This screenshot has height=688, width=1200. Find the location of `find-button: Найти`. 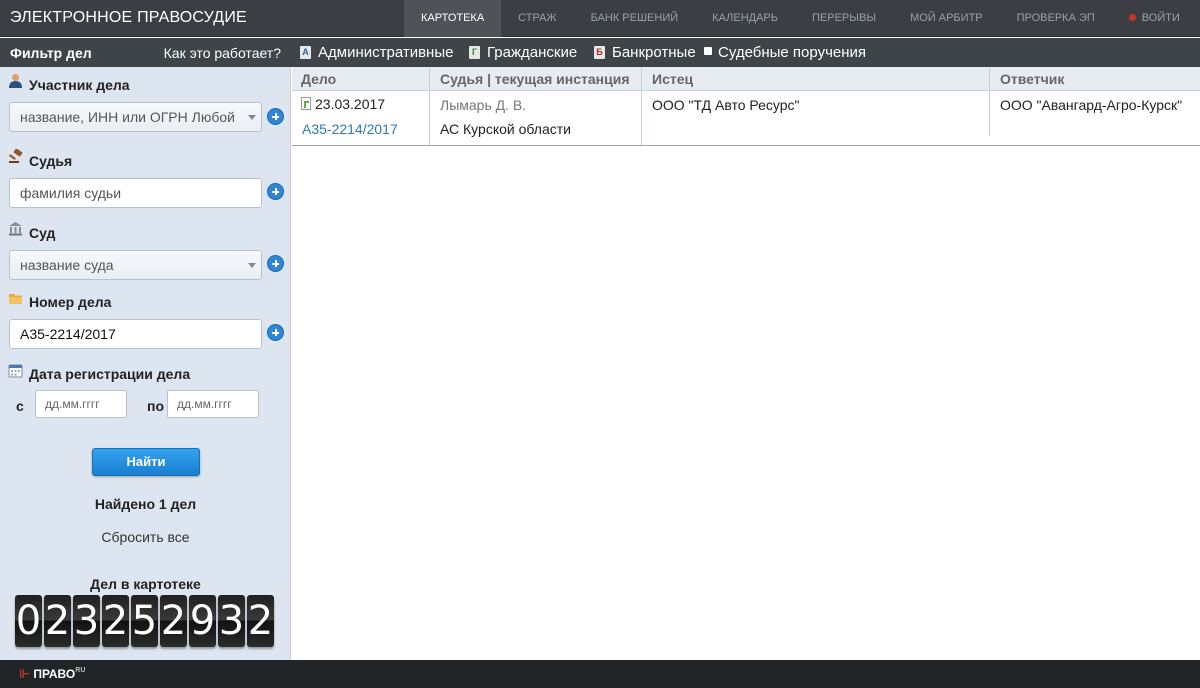

find-button: Найти is located at coordinates (146, 462).